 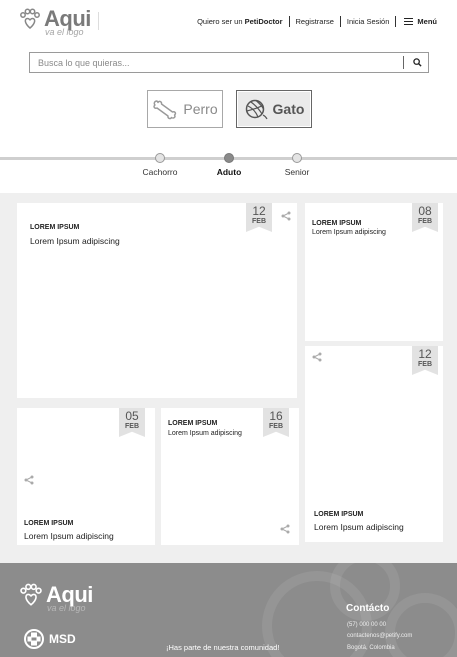 What do you see at coordinates (256, 109) in the screenshot?
I see `yarn-ball-icon` at bounding box center [256, 109].